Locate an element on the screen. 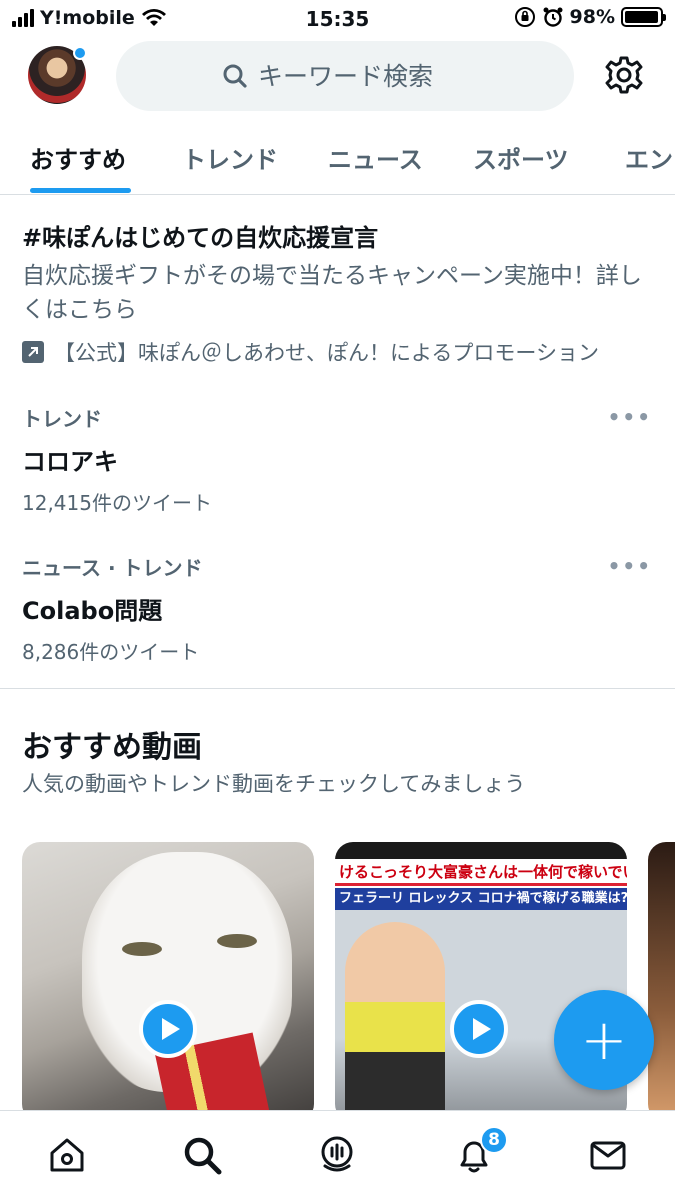 The height and width of the screenshot is (1200, 675). battery-icon is located at coordinates (643, 17).